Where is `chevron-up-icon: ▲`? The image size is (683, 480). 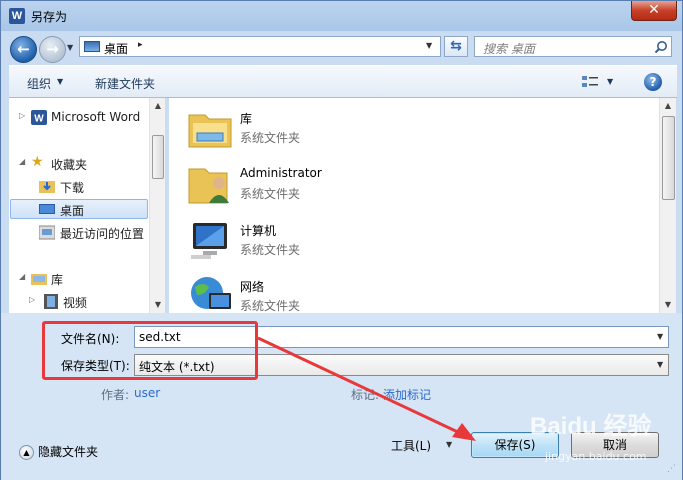 chevron-up-icon: ▲ is located at coordinates (26, 452).